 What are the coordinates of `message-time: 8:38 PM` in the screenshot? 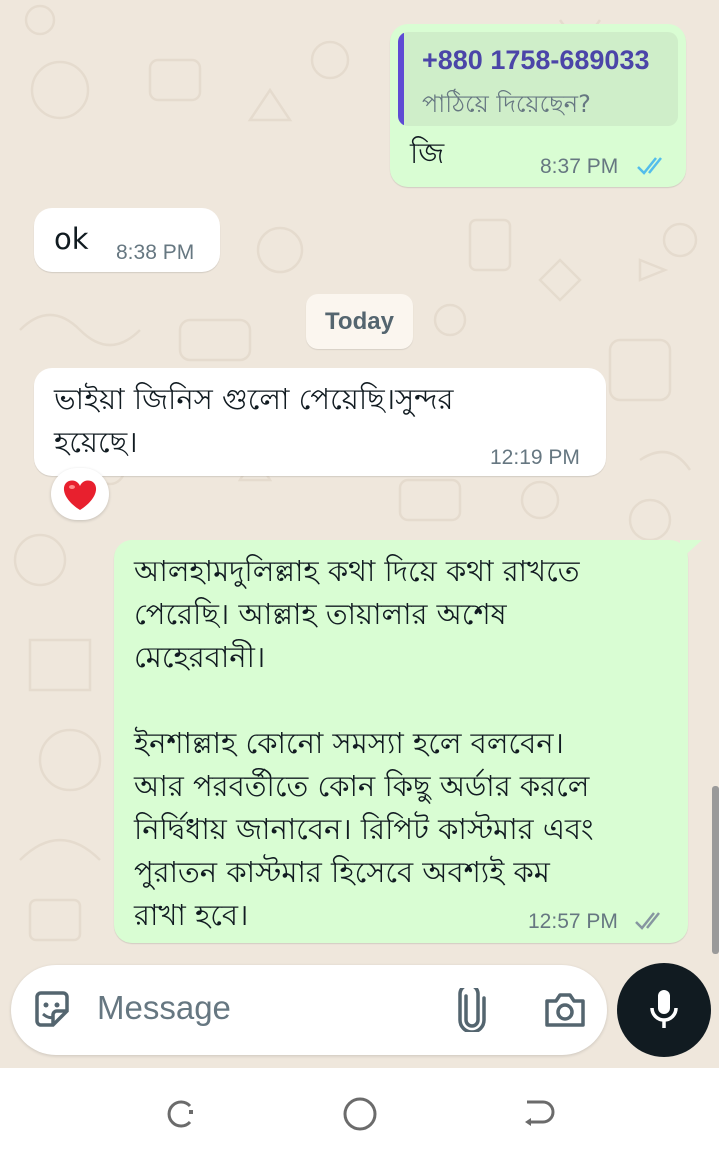 It's located at (155, 252).